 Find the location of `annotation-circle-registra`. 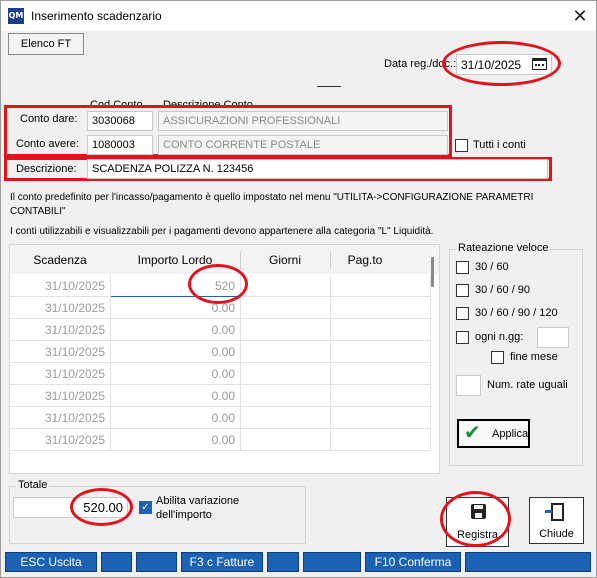

annotation-circle-registra is located at coordinates (475, 519).